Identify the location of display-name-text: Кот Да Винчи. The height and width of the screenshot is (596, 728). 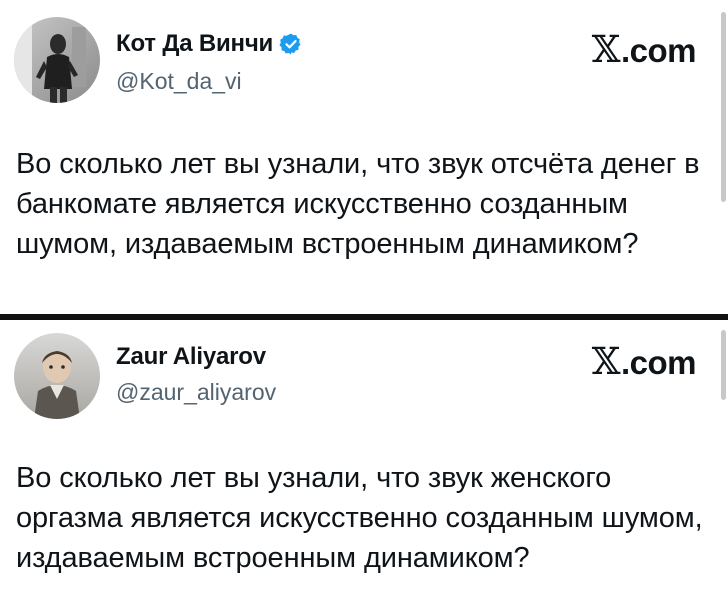
(195, 43).